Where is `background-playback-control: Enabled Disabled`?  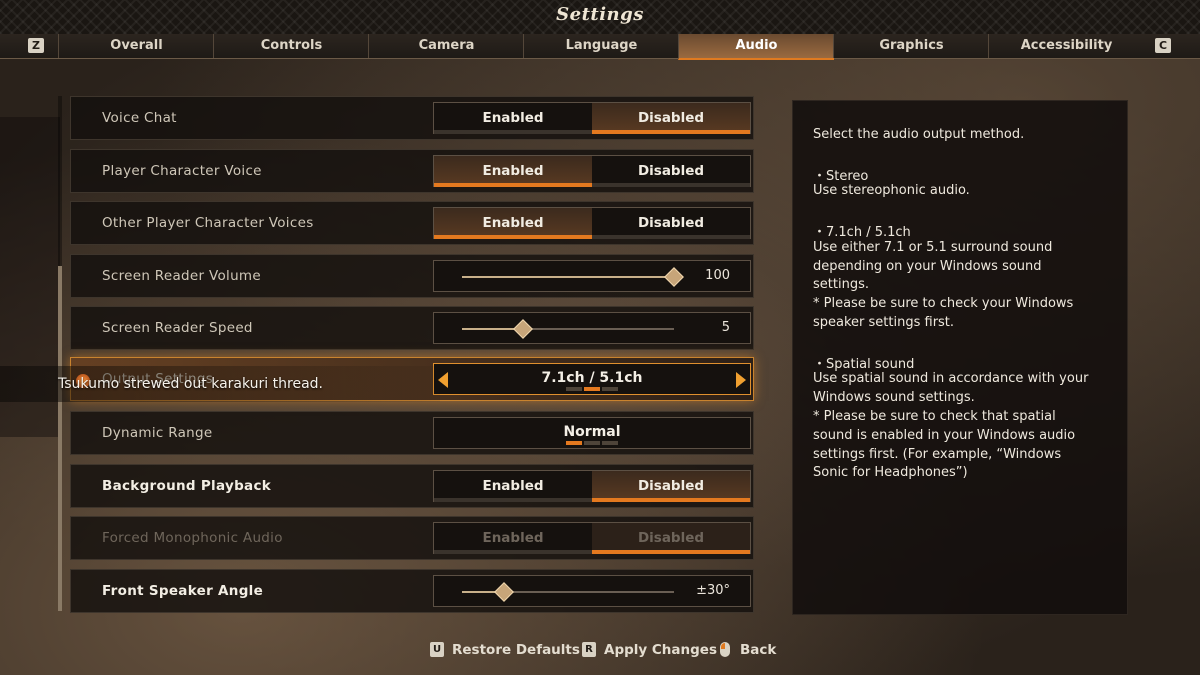
background-playback-control: Enabled Disabled is located at coordinates (592, 486).